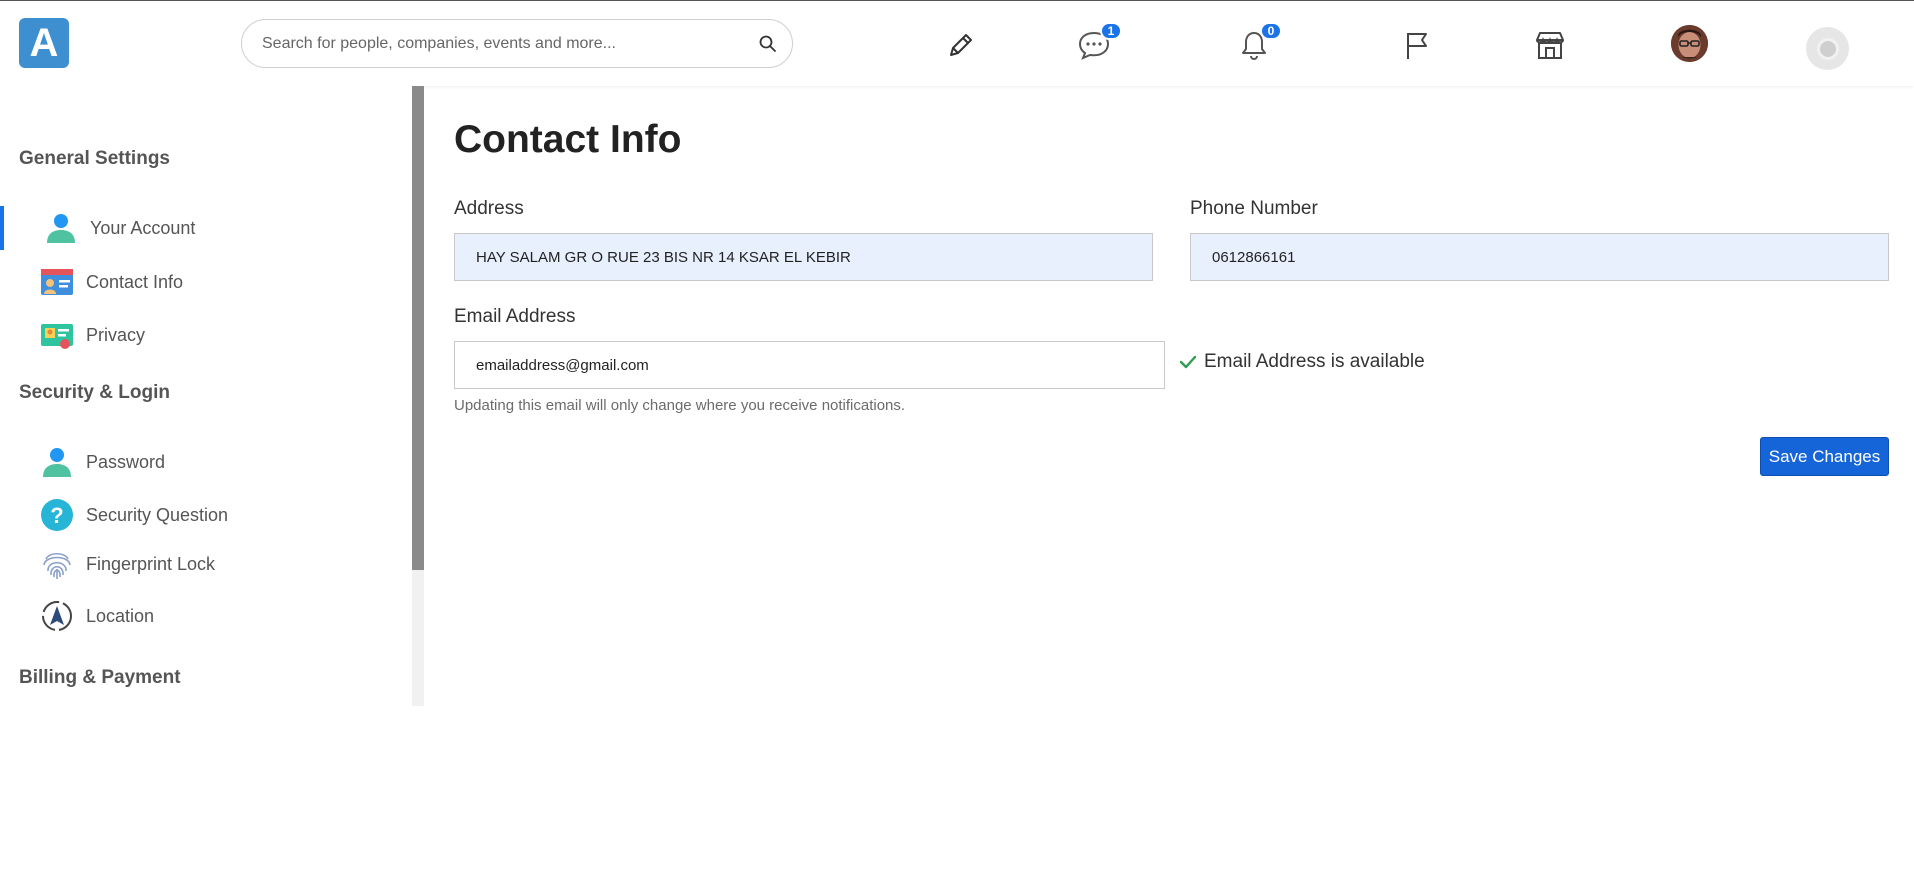 This screenshot has width=1914, height=896. Describe the element at coordinates (94, 392) in the screenshot. I see `section-title-security-login: Security & Login` at that location.